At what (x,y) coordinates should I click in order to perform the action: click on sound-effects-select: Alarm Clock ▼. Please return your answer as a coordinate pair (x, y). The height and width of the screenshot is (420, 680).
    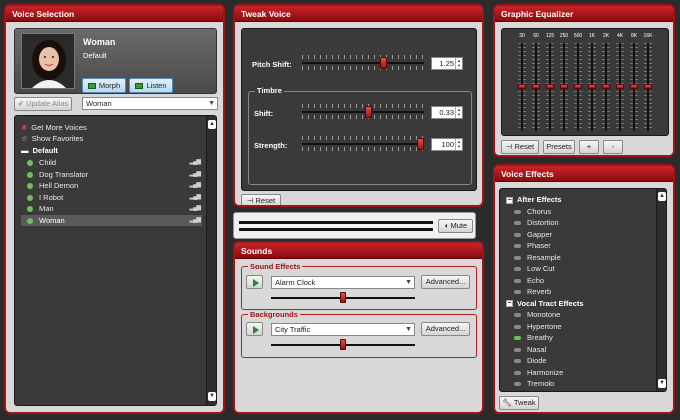
    Looking at the image, I should click on (343, 282).